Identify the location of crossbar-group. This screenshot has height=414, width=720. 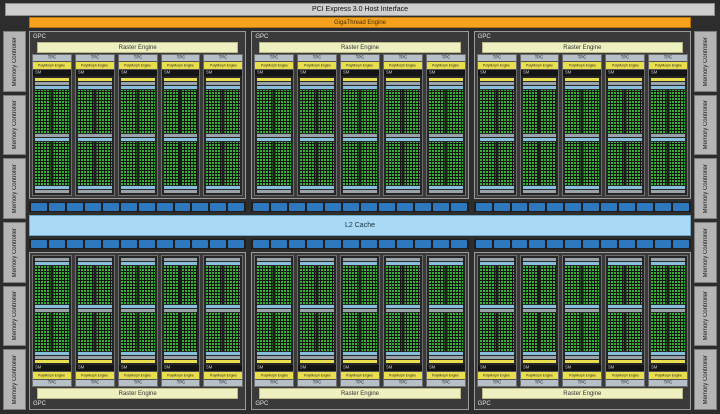
(360, 207).